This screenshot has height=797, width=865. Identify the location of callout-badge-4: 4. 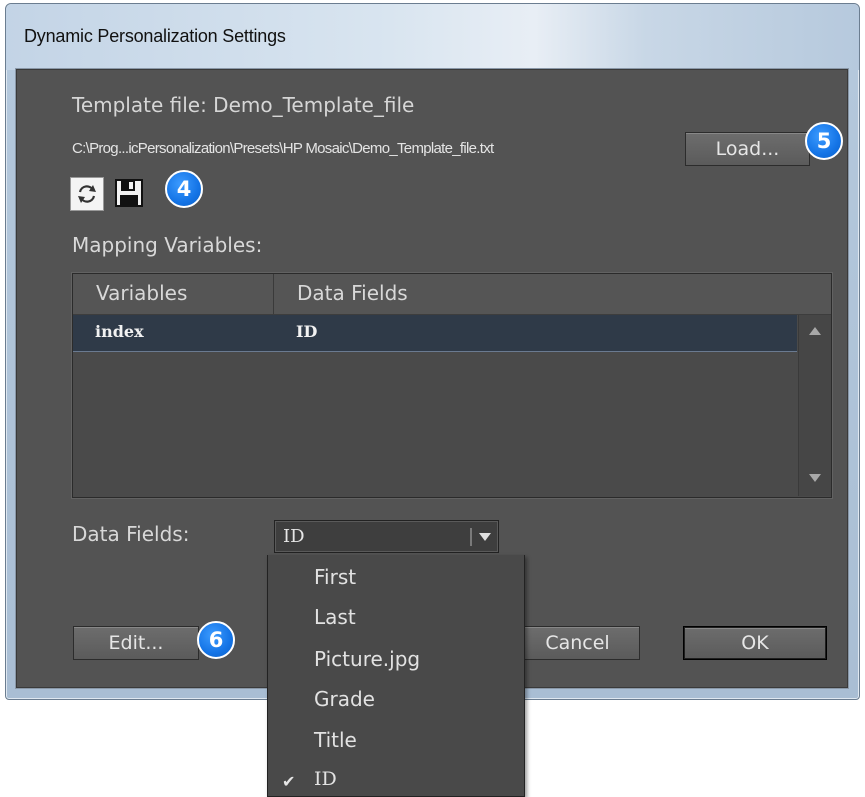
(184, 189).